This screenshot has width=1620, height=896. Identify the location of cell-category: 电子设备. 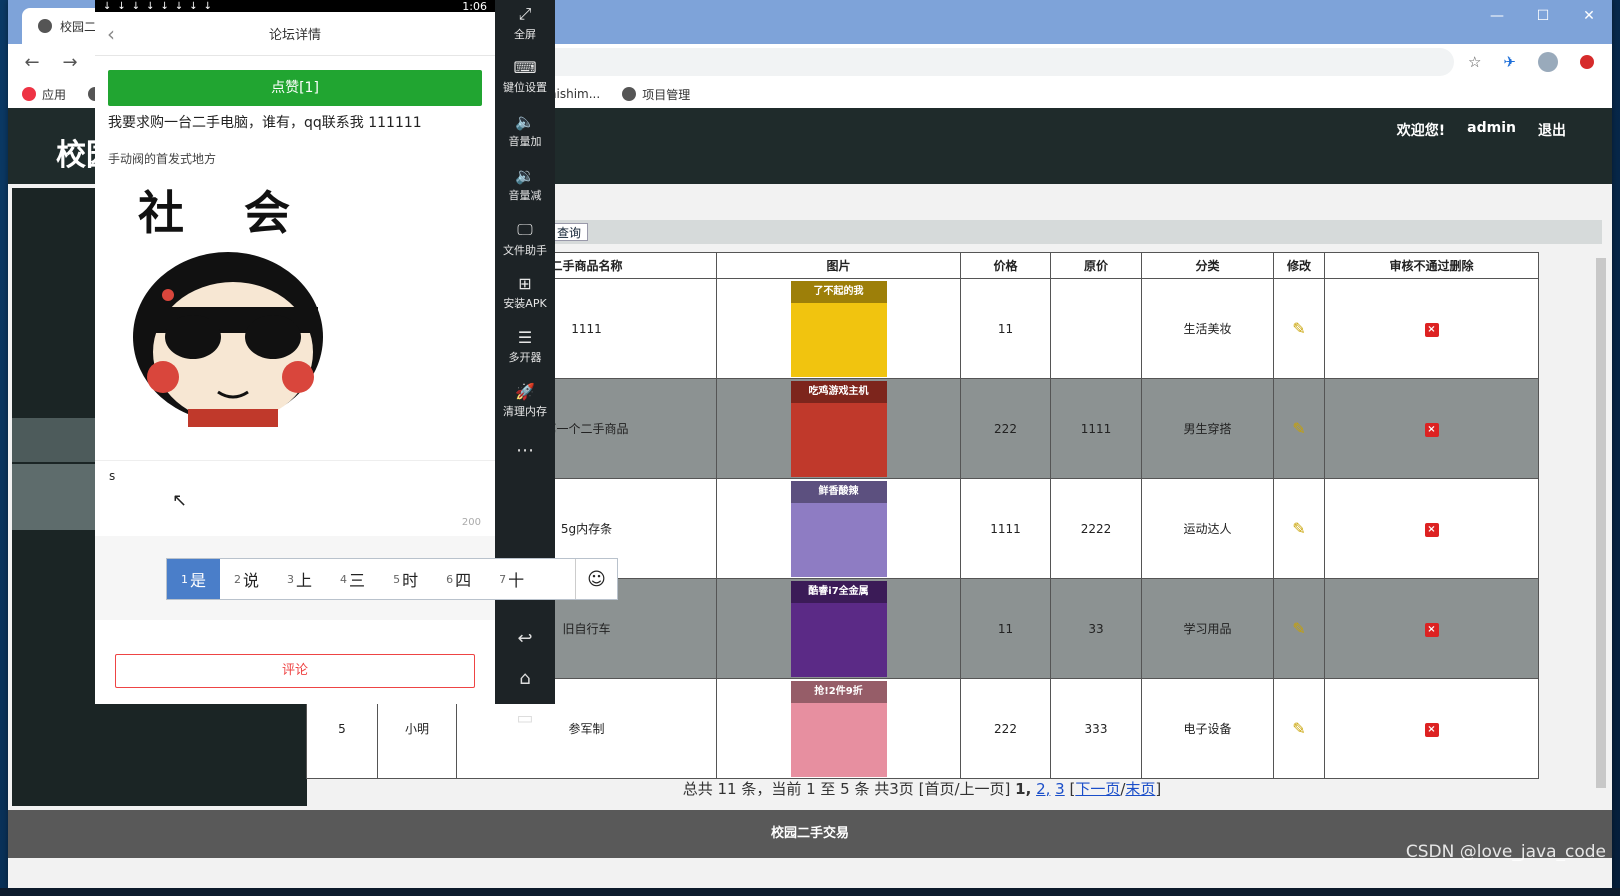
(1207, 728).